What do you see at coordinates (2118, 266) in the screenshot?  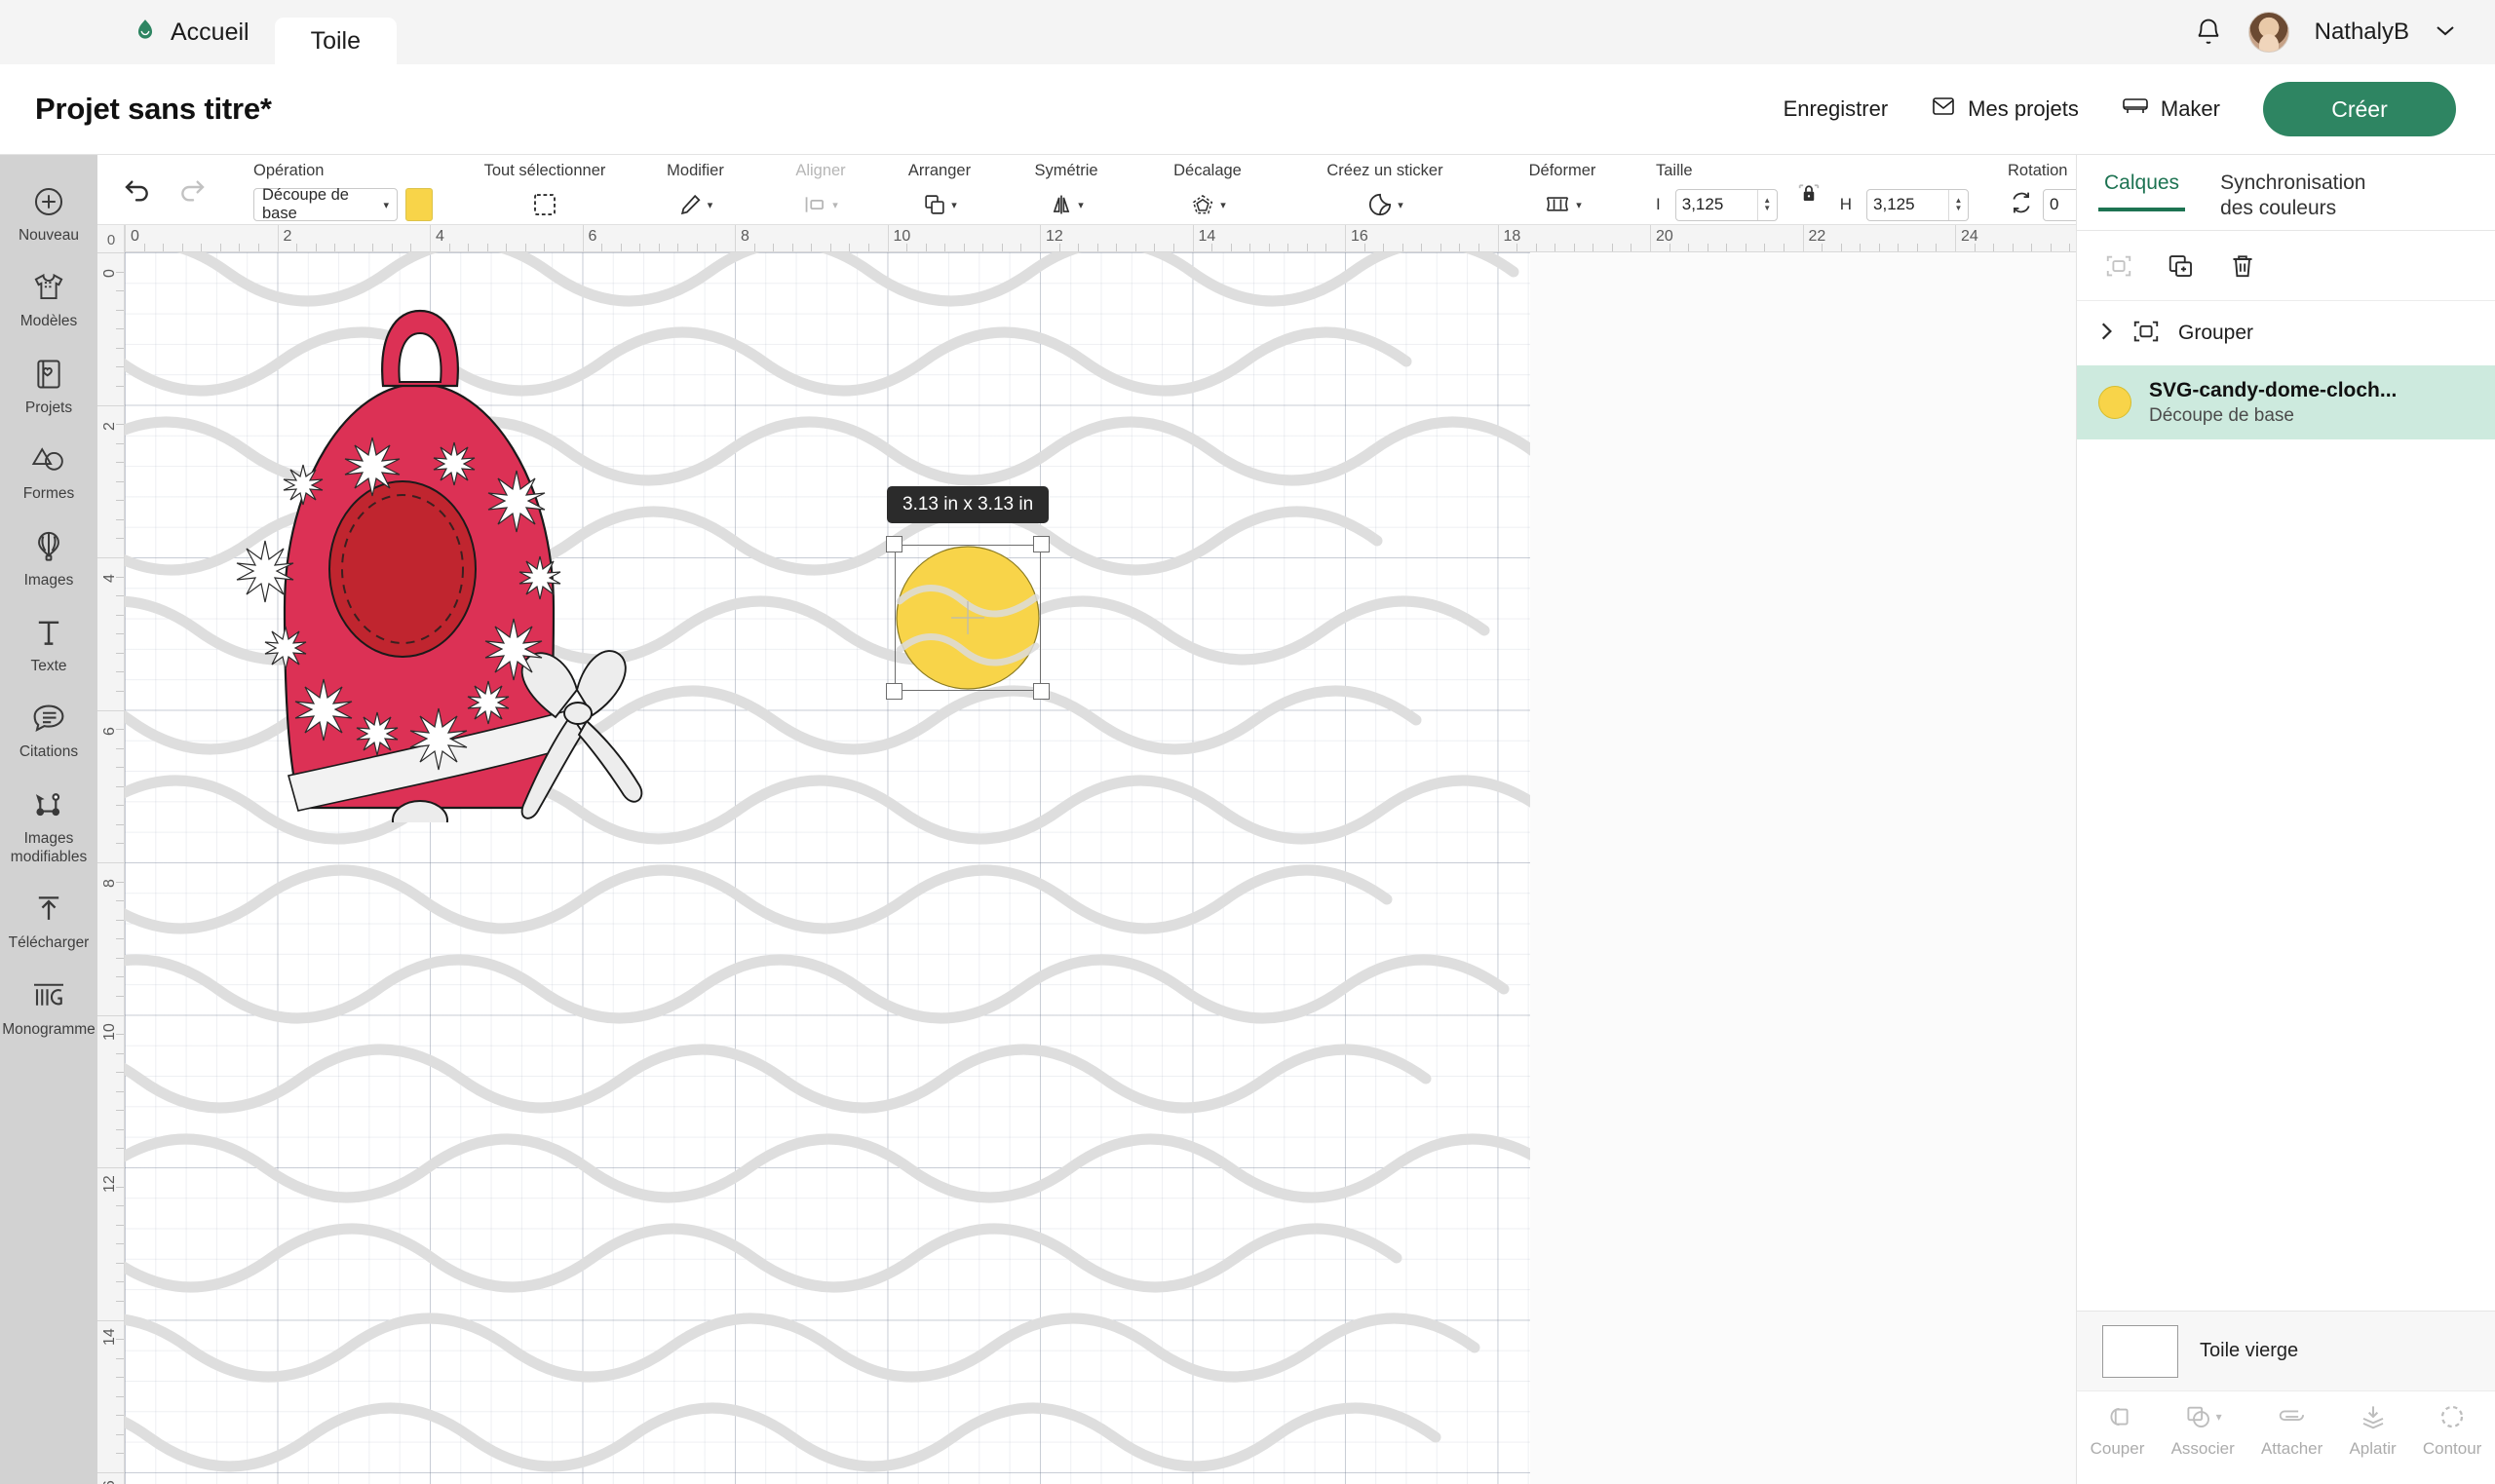 I see `group-select-icon` at bounding box center [2118, 266].